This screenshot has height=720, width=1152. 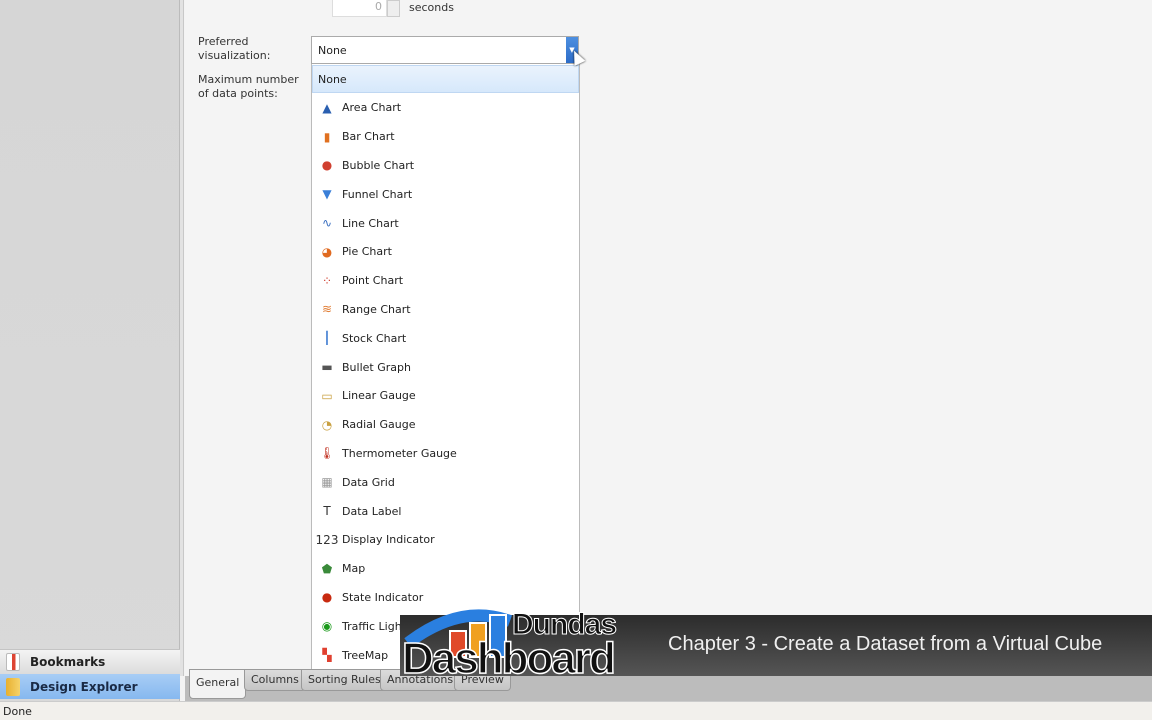 What do you see at coordinates (445, 540) in the screenshot?
I see `dropdown-item: 123 Display Indicator` at bounding box center [445, 540].